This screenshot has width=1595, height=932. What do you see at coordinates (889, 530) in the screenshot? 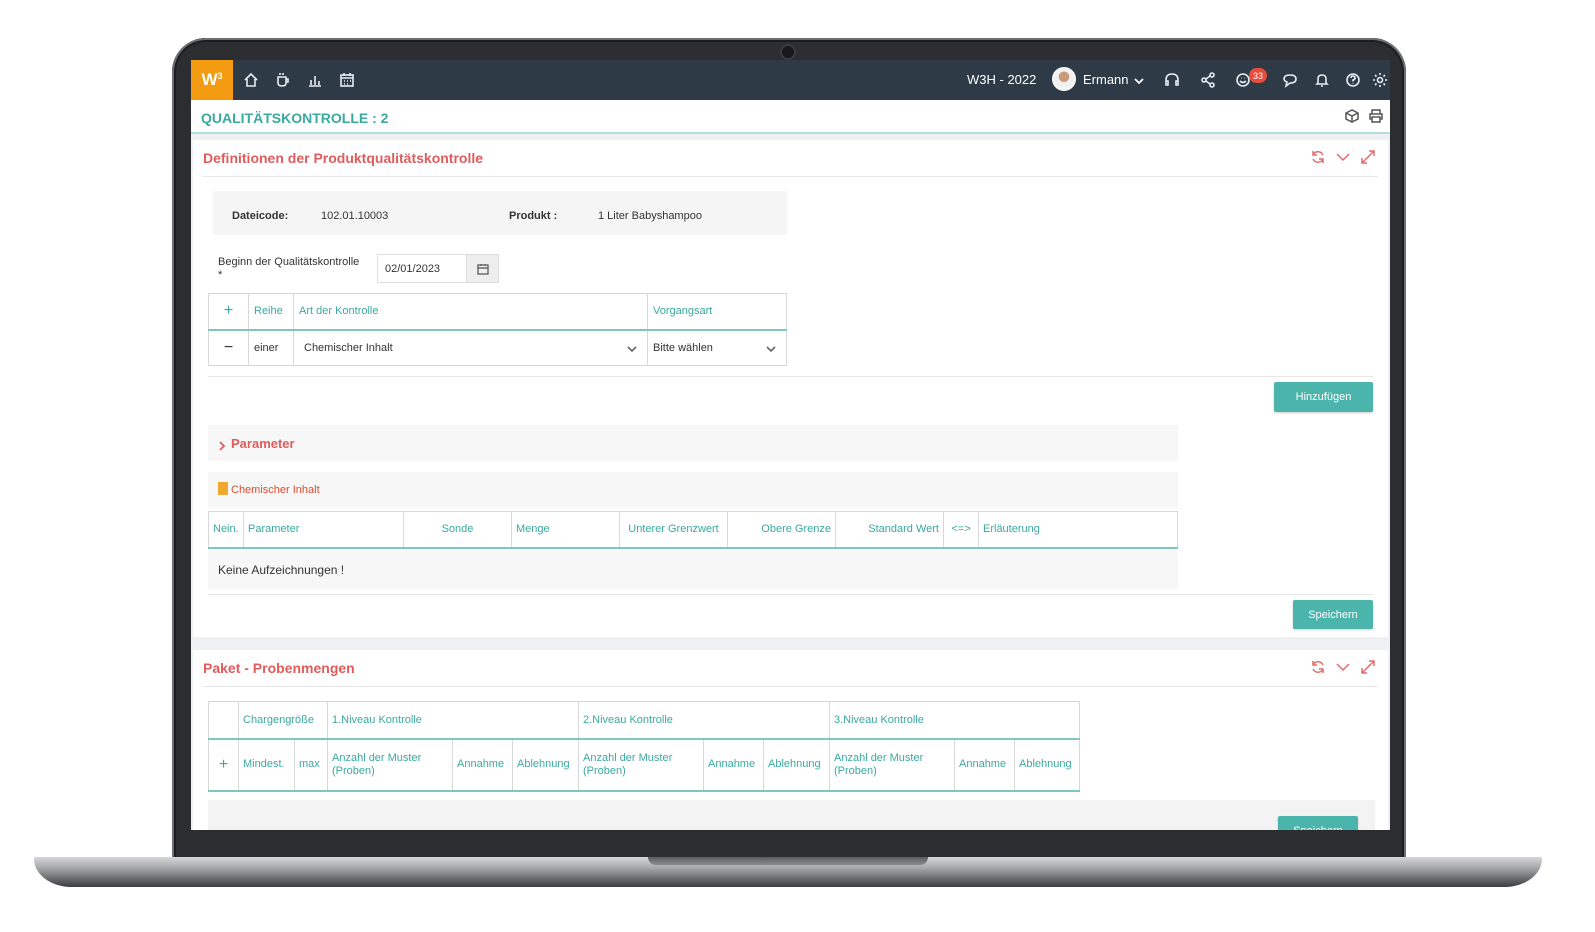
I see `column-header: Standard Wert` at bounding box center [889, 530].